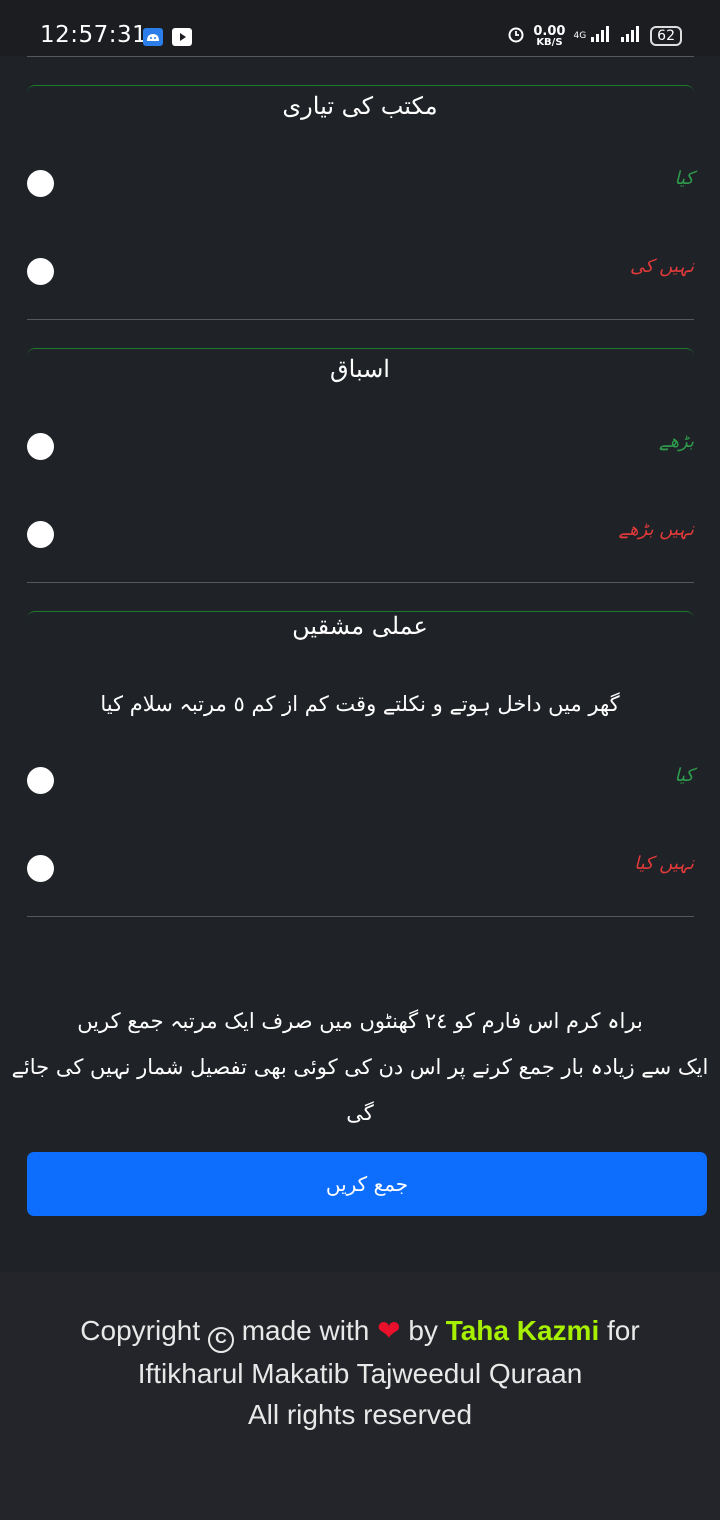 The height and width of the screenshot is (1520, 720). Describe the element at coordinates (40, 446) in the screenshot. I see `radio-lessons-read` at that location.